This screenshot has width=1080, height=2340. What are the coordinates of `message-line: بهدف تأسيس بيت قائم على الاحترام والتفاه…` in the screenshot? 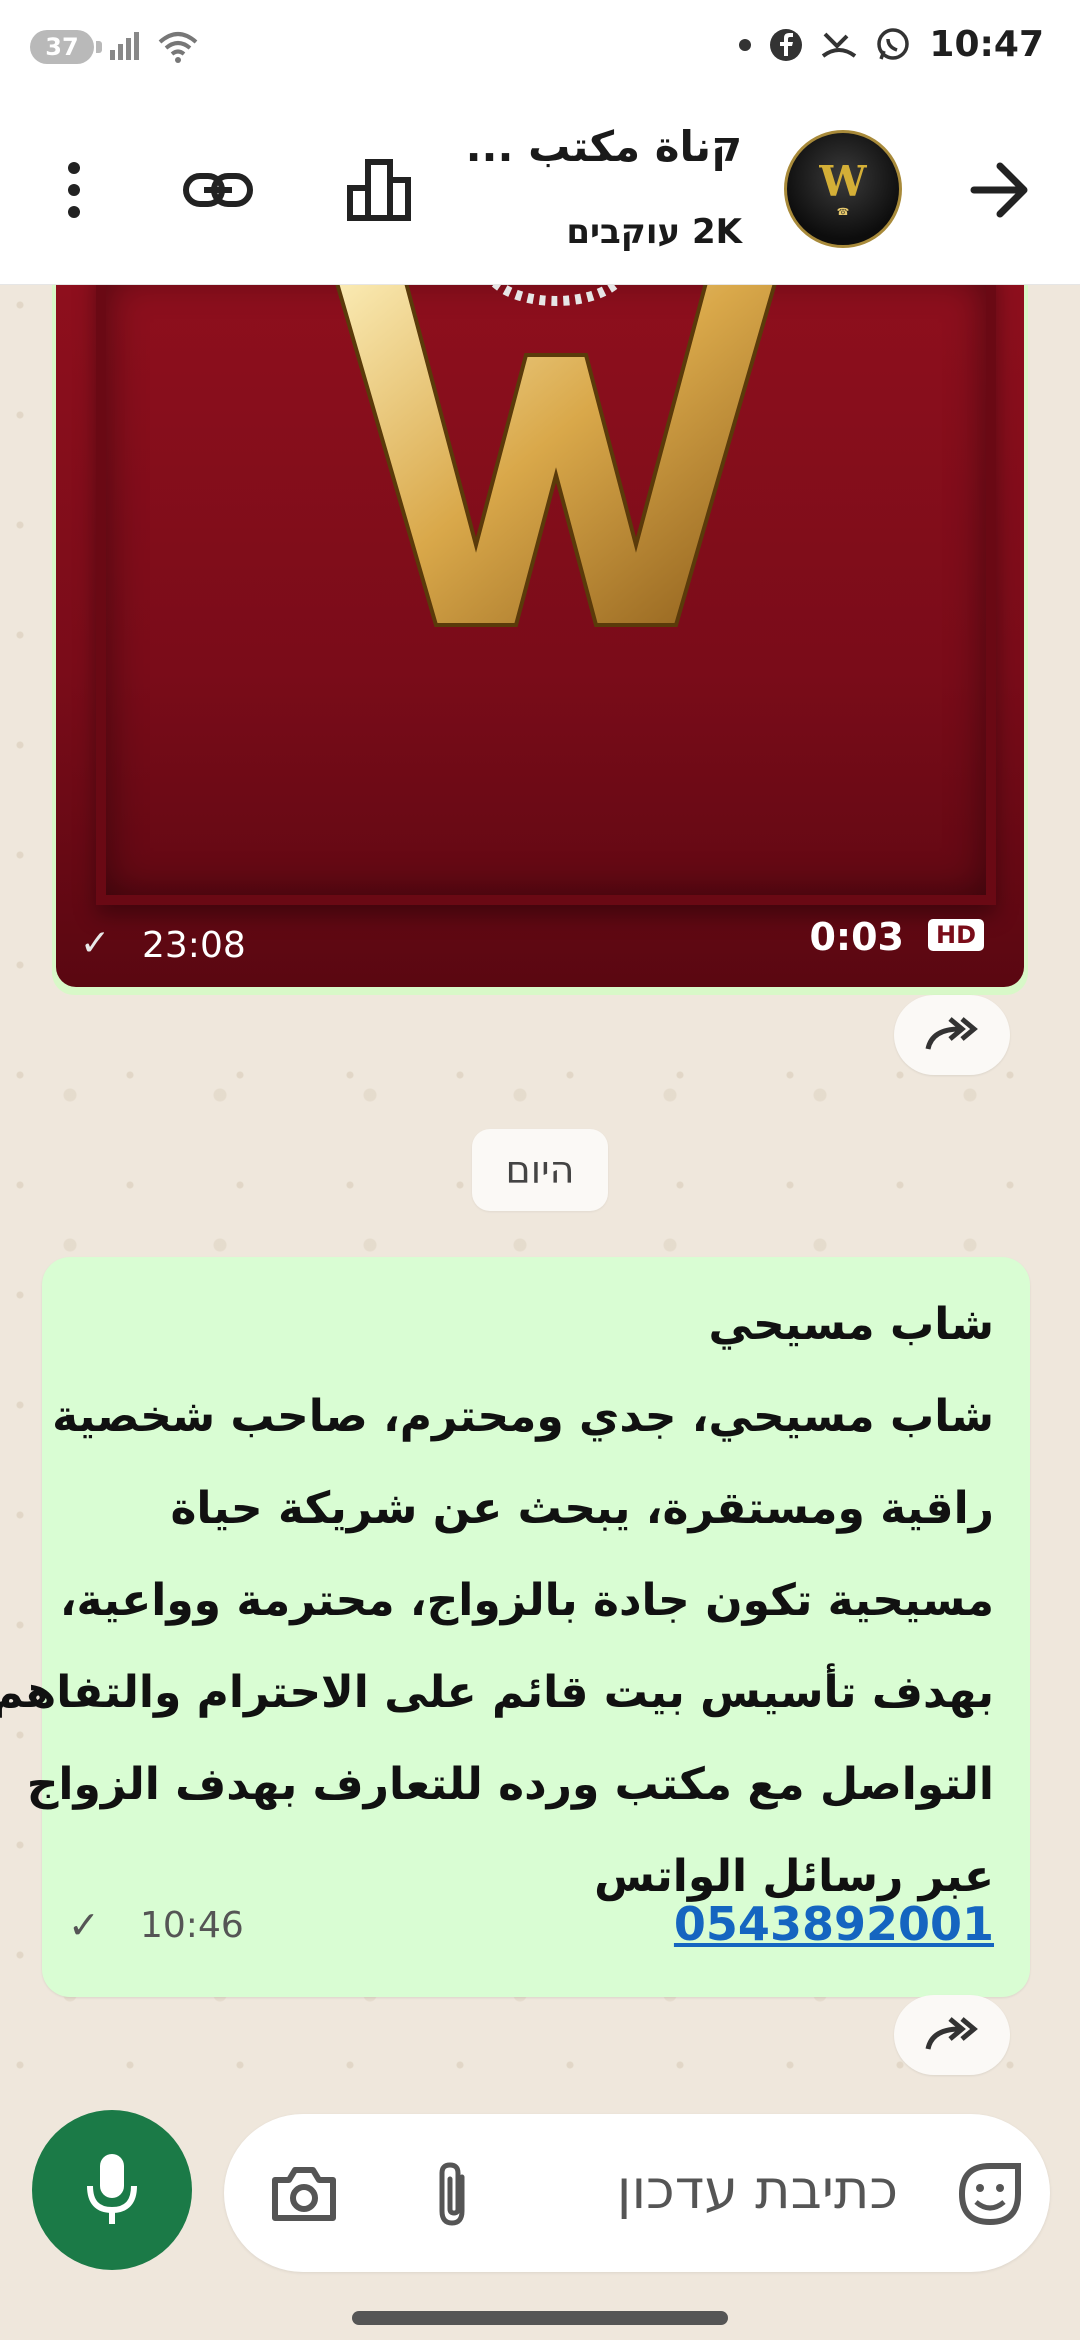 It's located at (497, 1692).